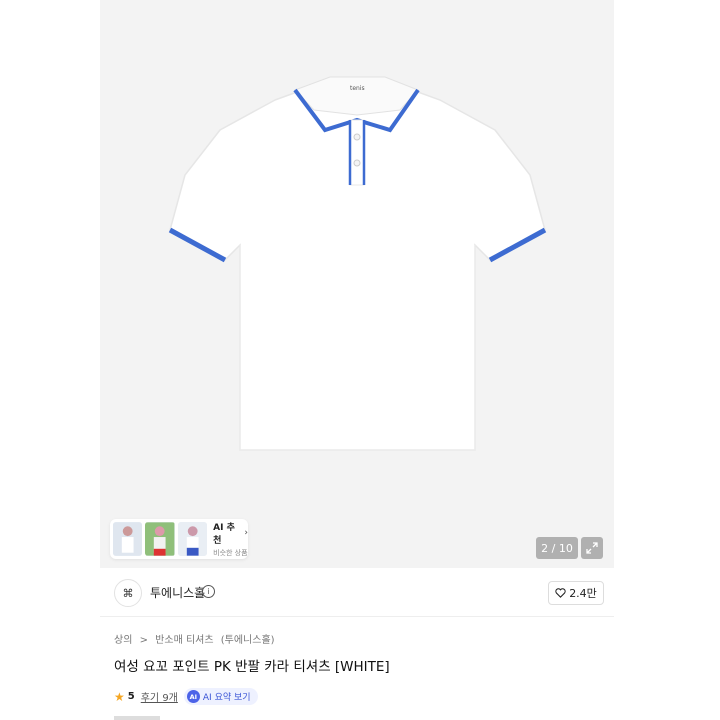 This screenshot has height=720, width=720. What do you see at coordinates (224, 534) in the screenshot?
I see `ai-recommend-title: AI 추천` at bounding box center [224, 534].